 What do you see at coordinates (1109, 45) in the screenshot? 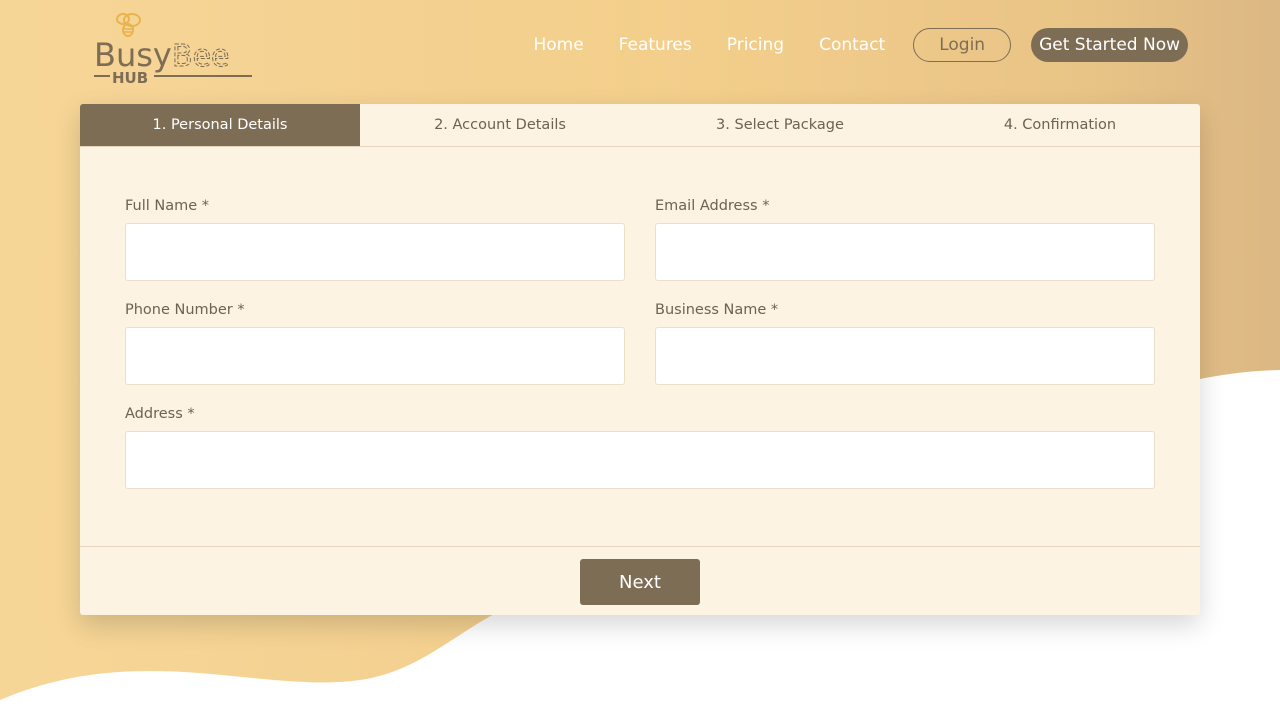
I see `get-started-button: Get Started Now` at bounding box center [1109, 45].